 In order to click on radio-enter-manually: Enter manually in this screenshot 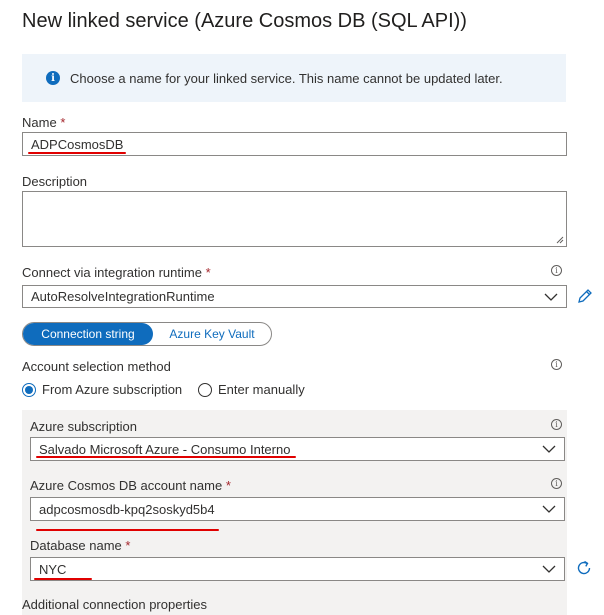, I will do `click(251, 389)`.